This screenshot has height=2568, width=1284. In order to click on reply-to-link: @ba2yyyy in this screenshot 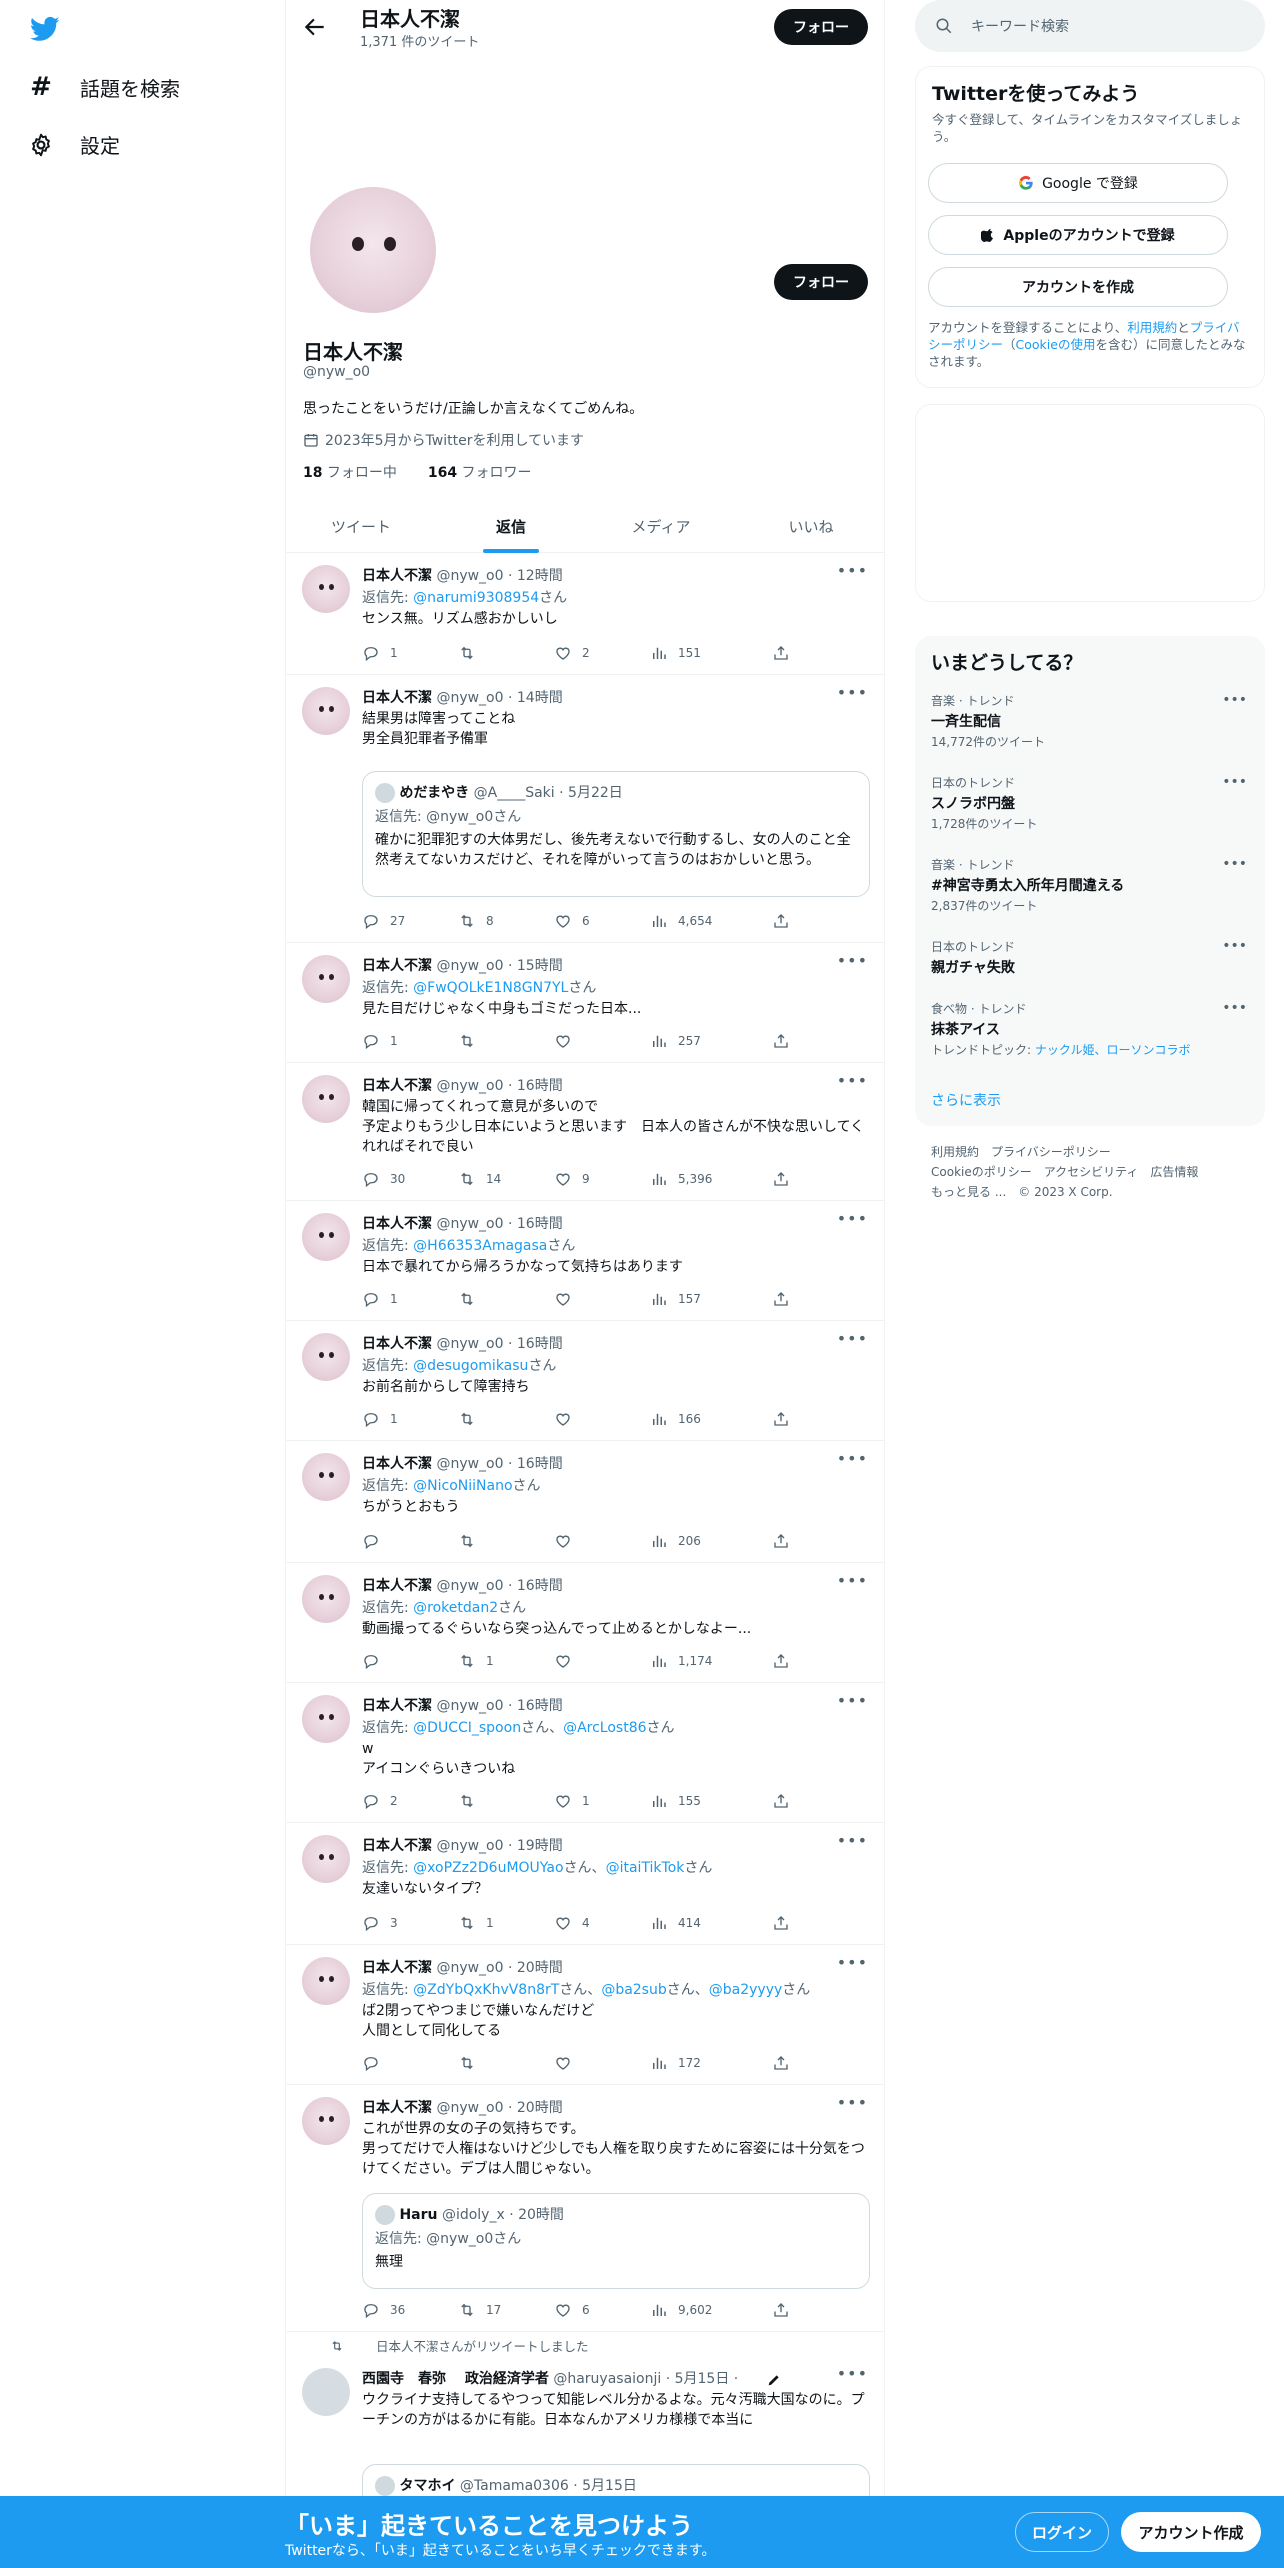, I will do `click(746, 1990)`.